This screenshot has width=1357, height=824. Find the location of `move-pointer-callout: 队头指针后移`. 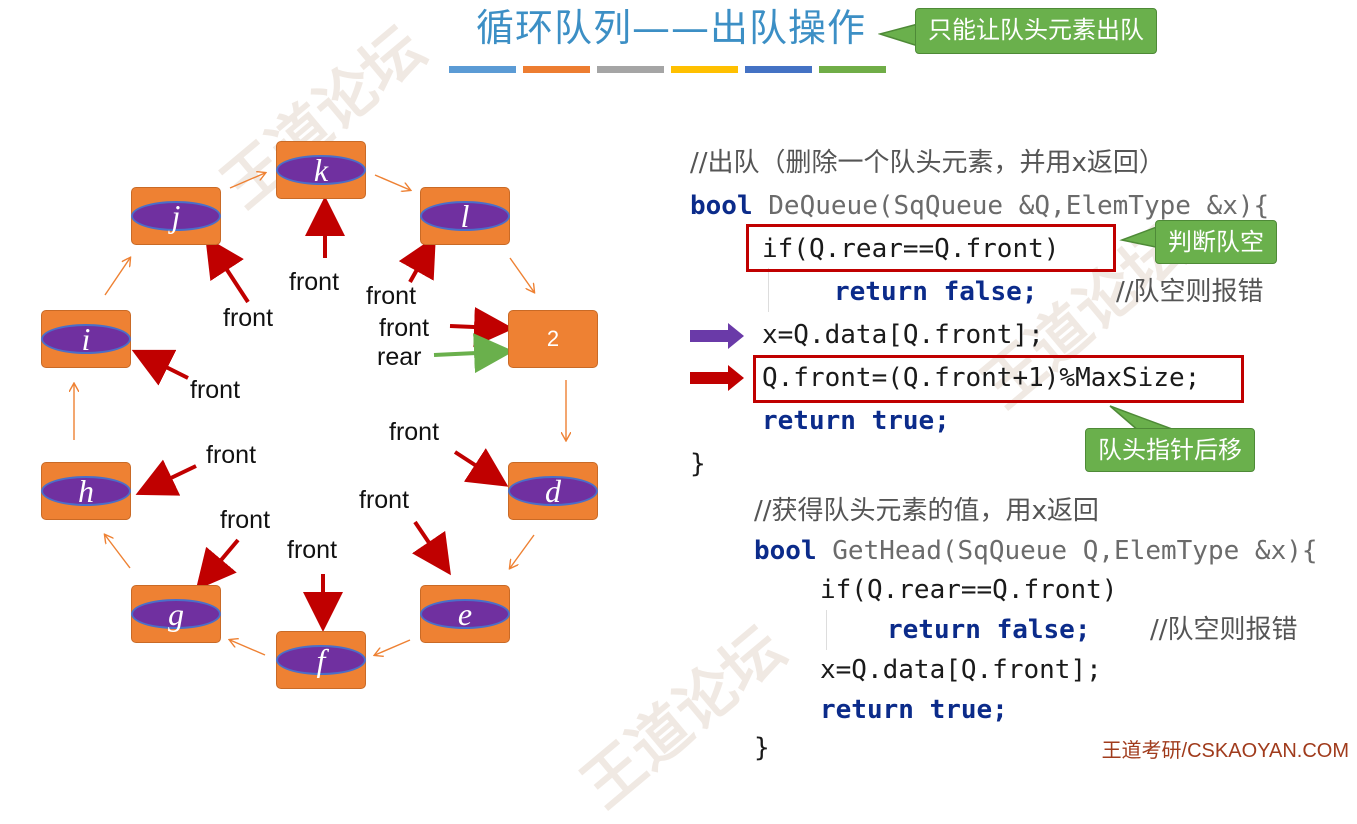

move-pointer-callout: 队头指针后移 is located at coordinates (1170, 450).